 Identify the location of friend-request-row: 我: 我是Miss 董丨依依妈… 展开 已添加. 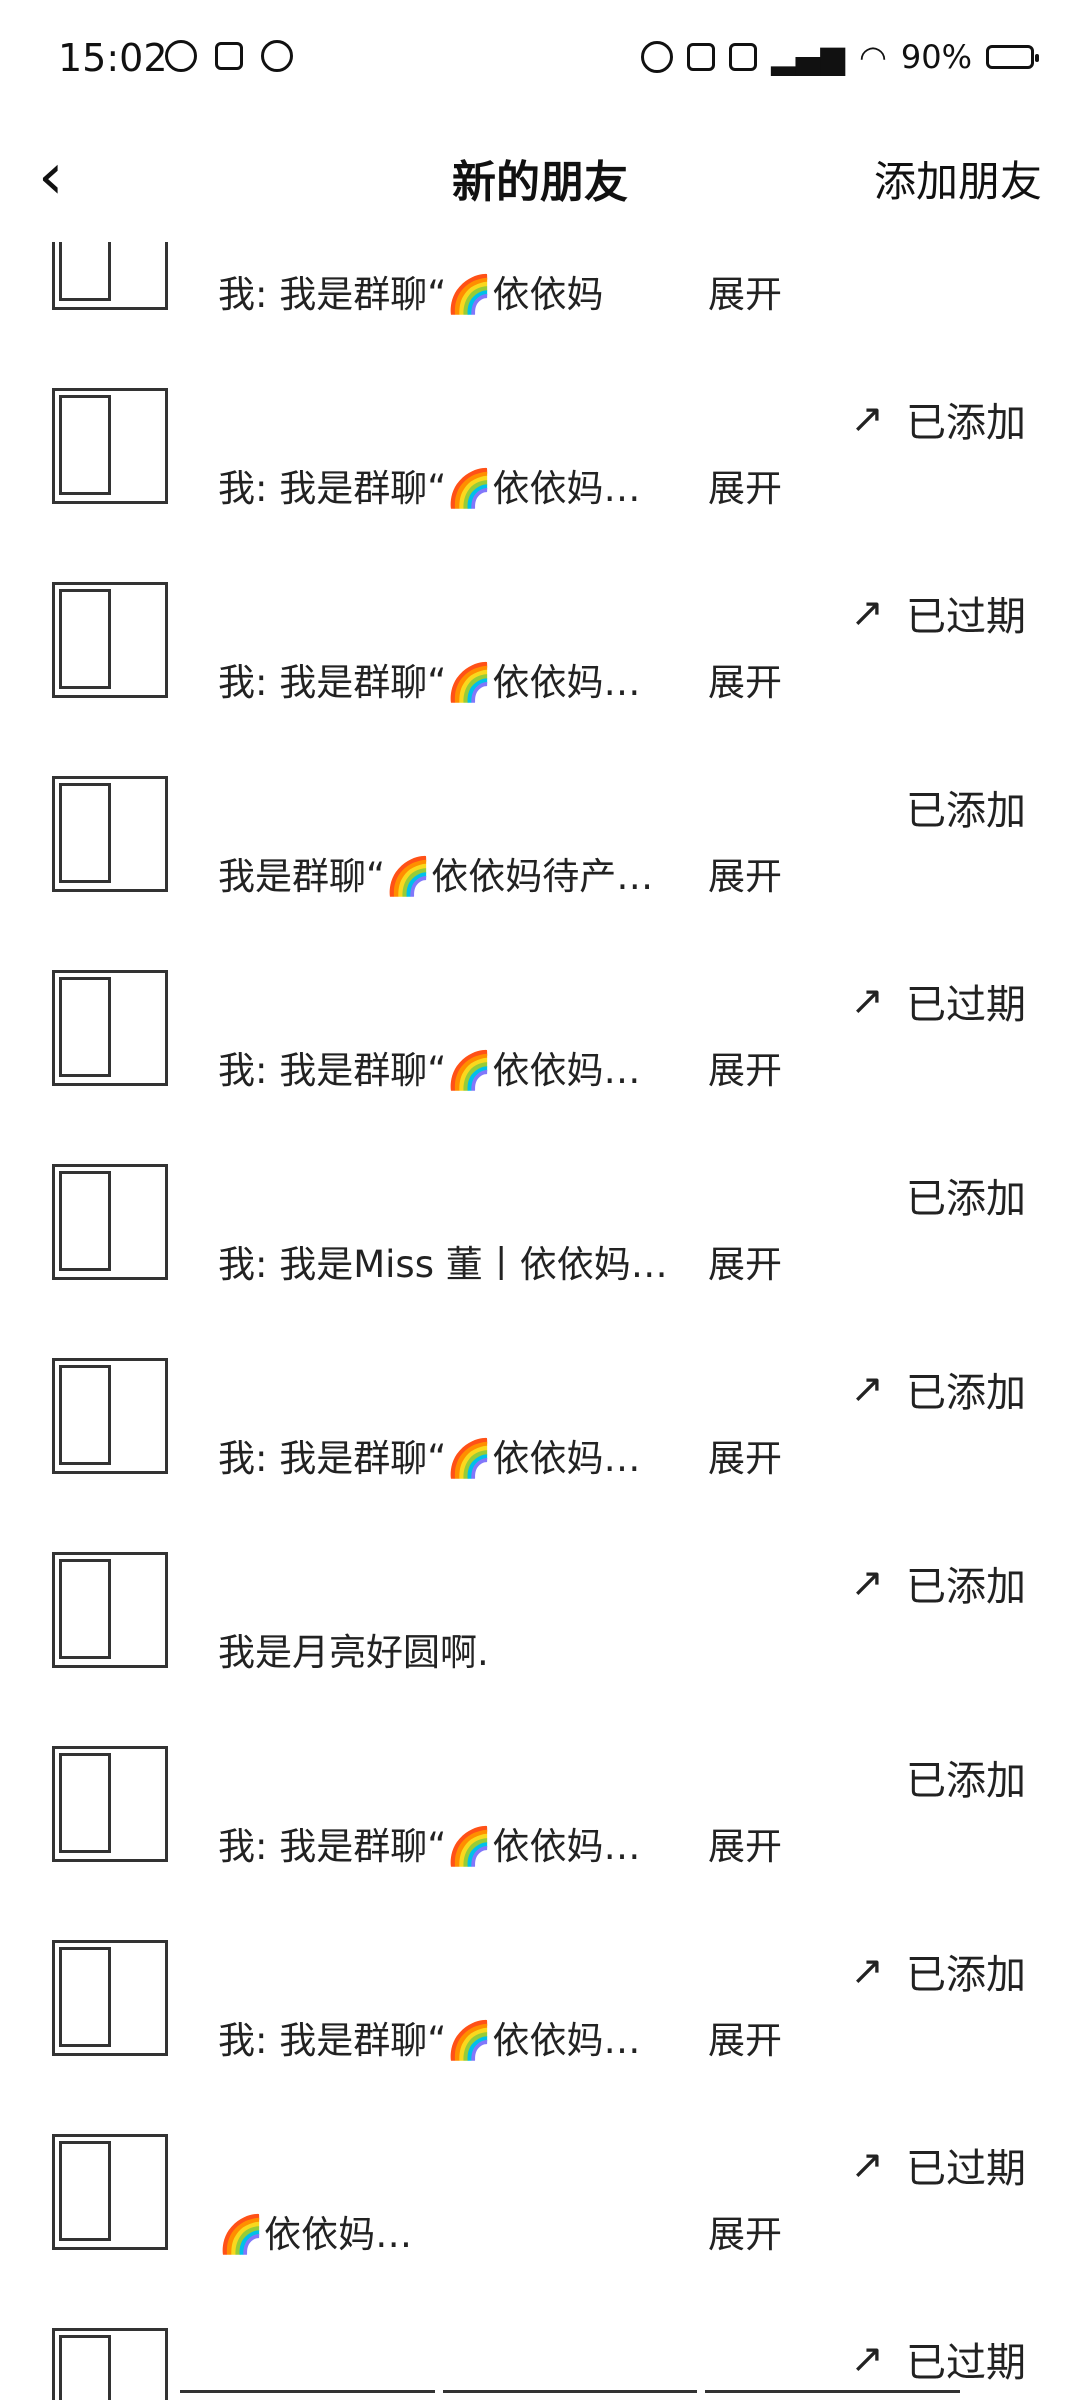
(540, 1238).